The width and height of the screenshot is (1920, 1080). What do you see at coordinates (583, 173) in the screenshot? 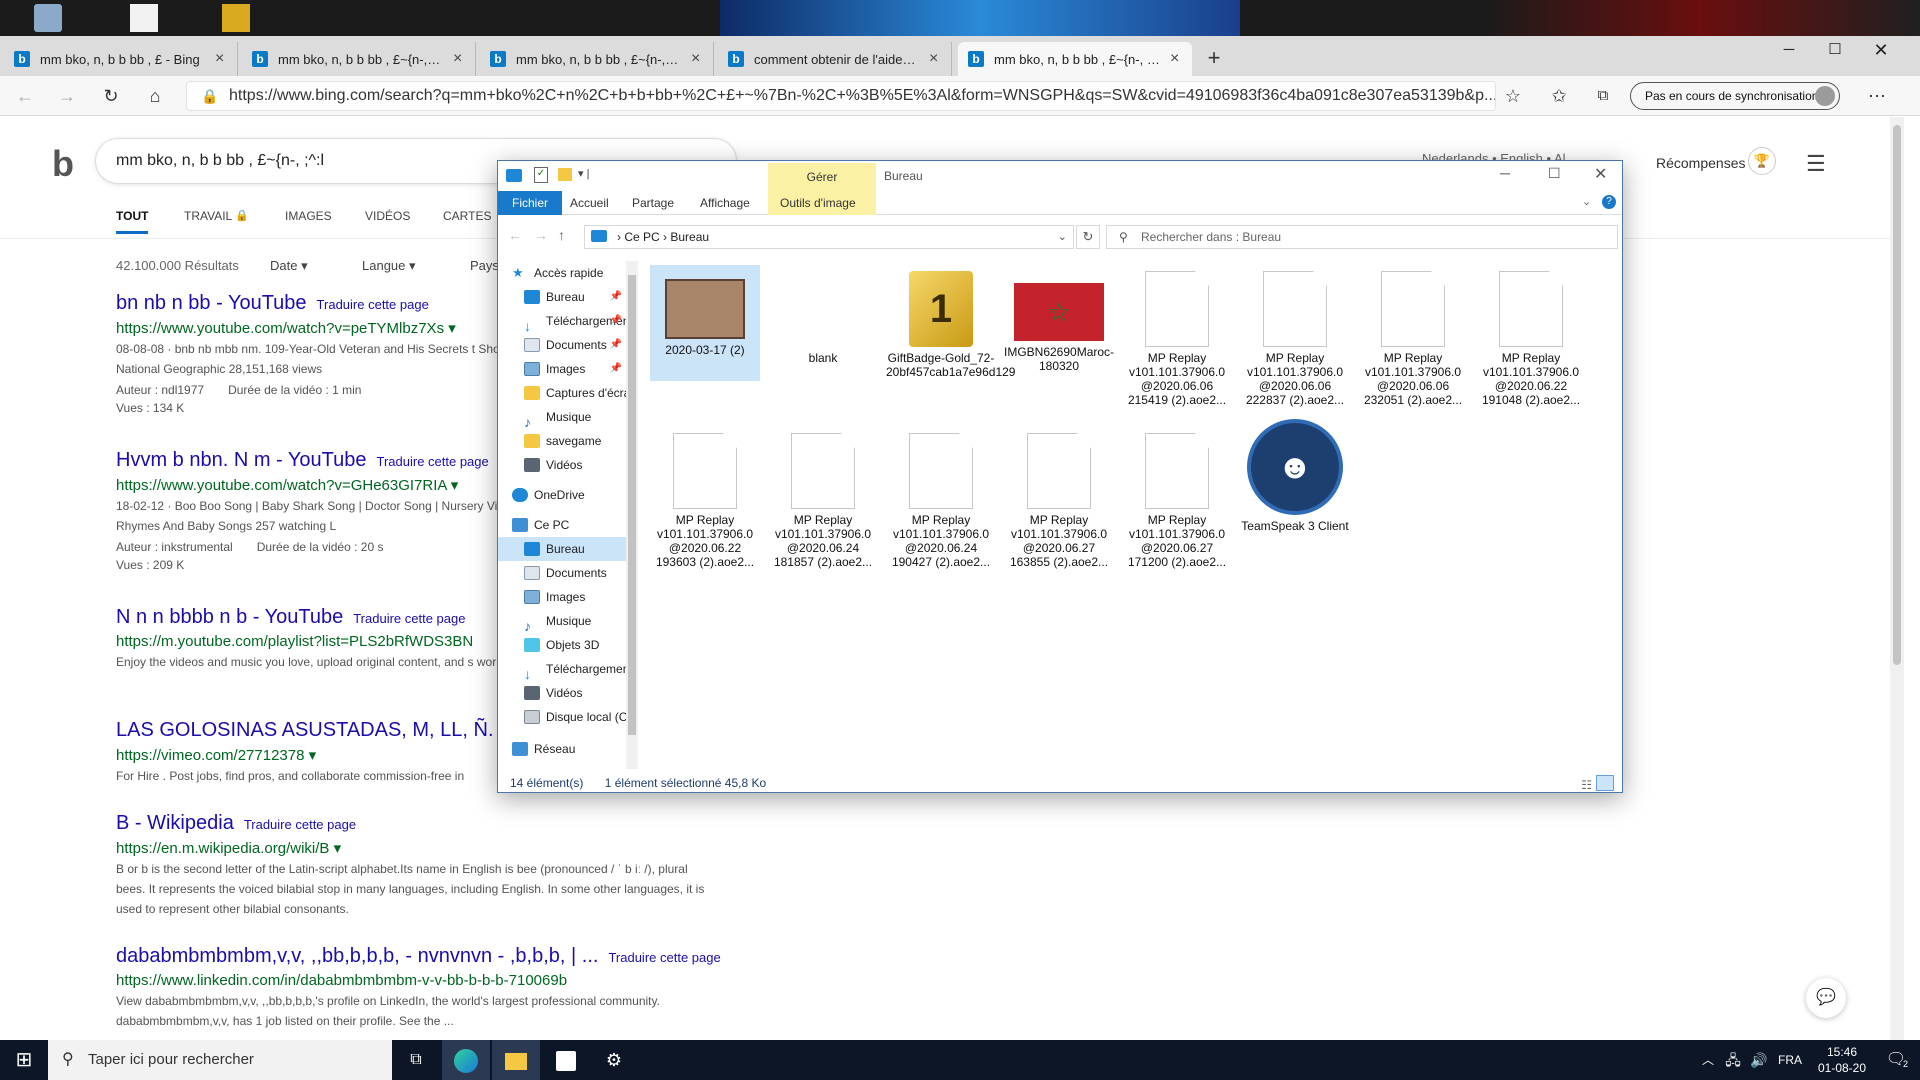
I see `customize-toolbar-icon: ▾ |` at bounding box center [583, 173].